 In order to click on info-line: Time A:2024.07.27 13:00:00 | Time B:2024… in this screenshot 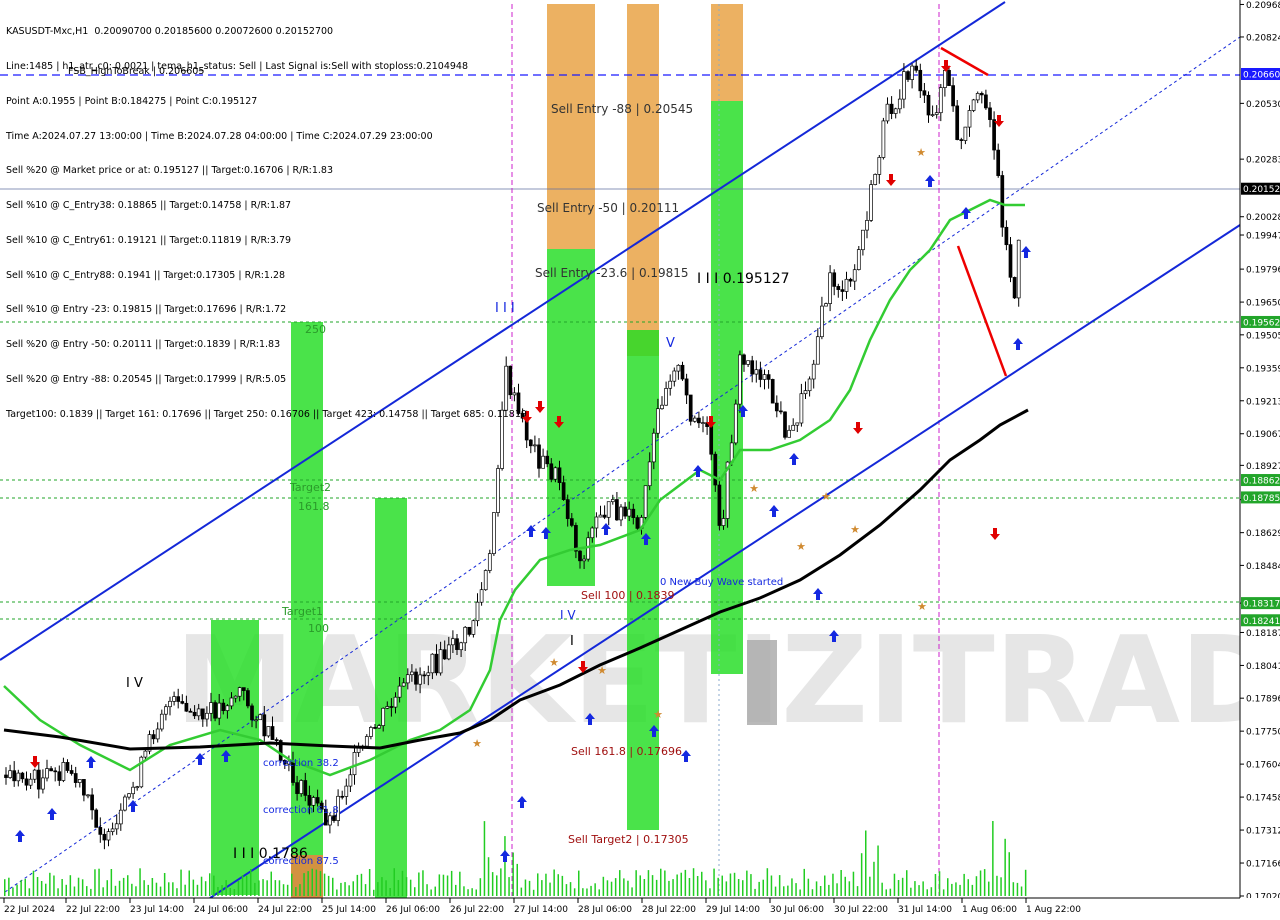, I will do `click(219, 136)`.